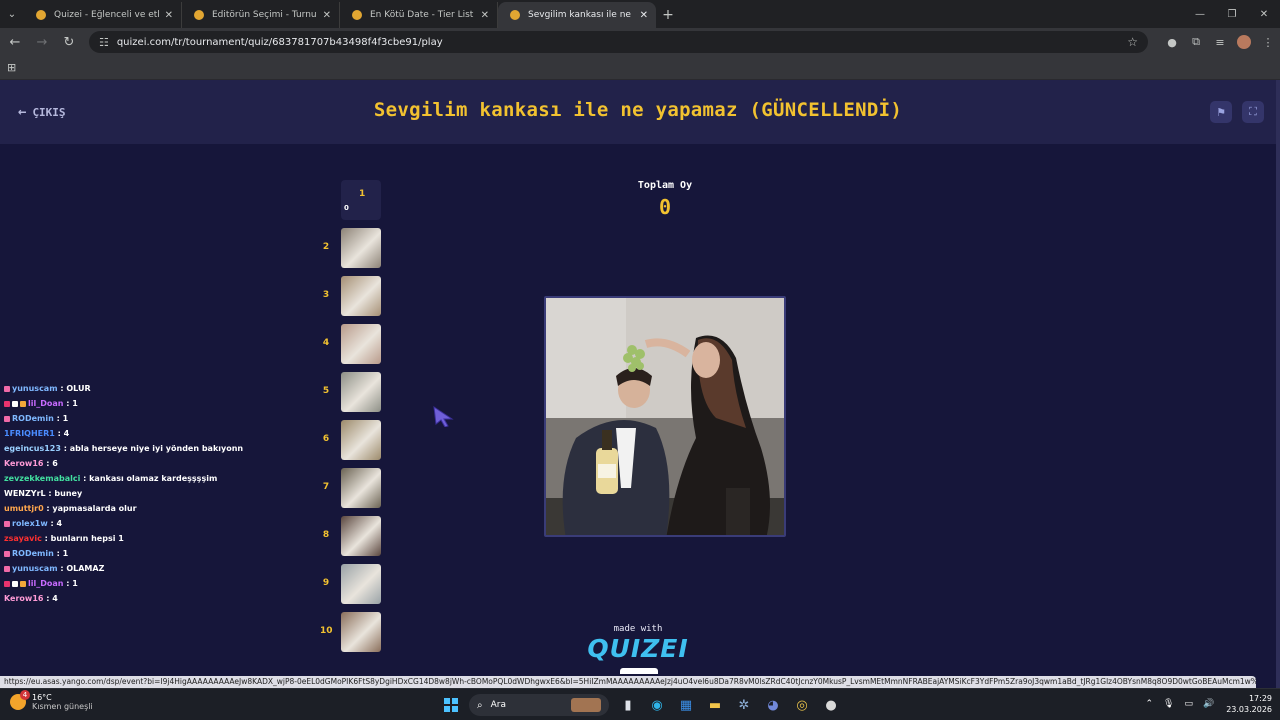  What do you see at coordinates (1249, 704) in the screenshot?
I see `clock: 17:29 23.03.2026` at bounding box center [1249, 704].